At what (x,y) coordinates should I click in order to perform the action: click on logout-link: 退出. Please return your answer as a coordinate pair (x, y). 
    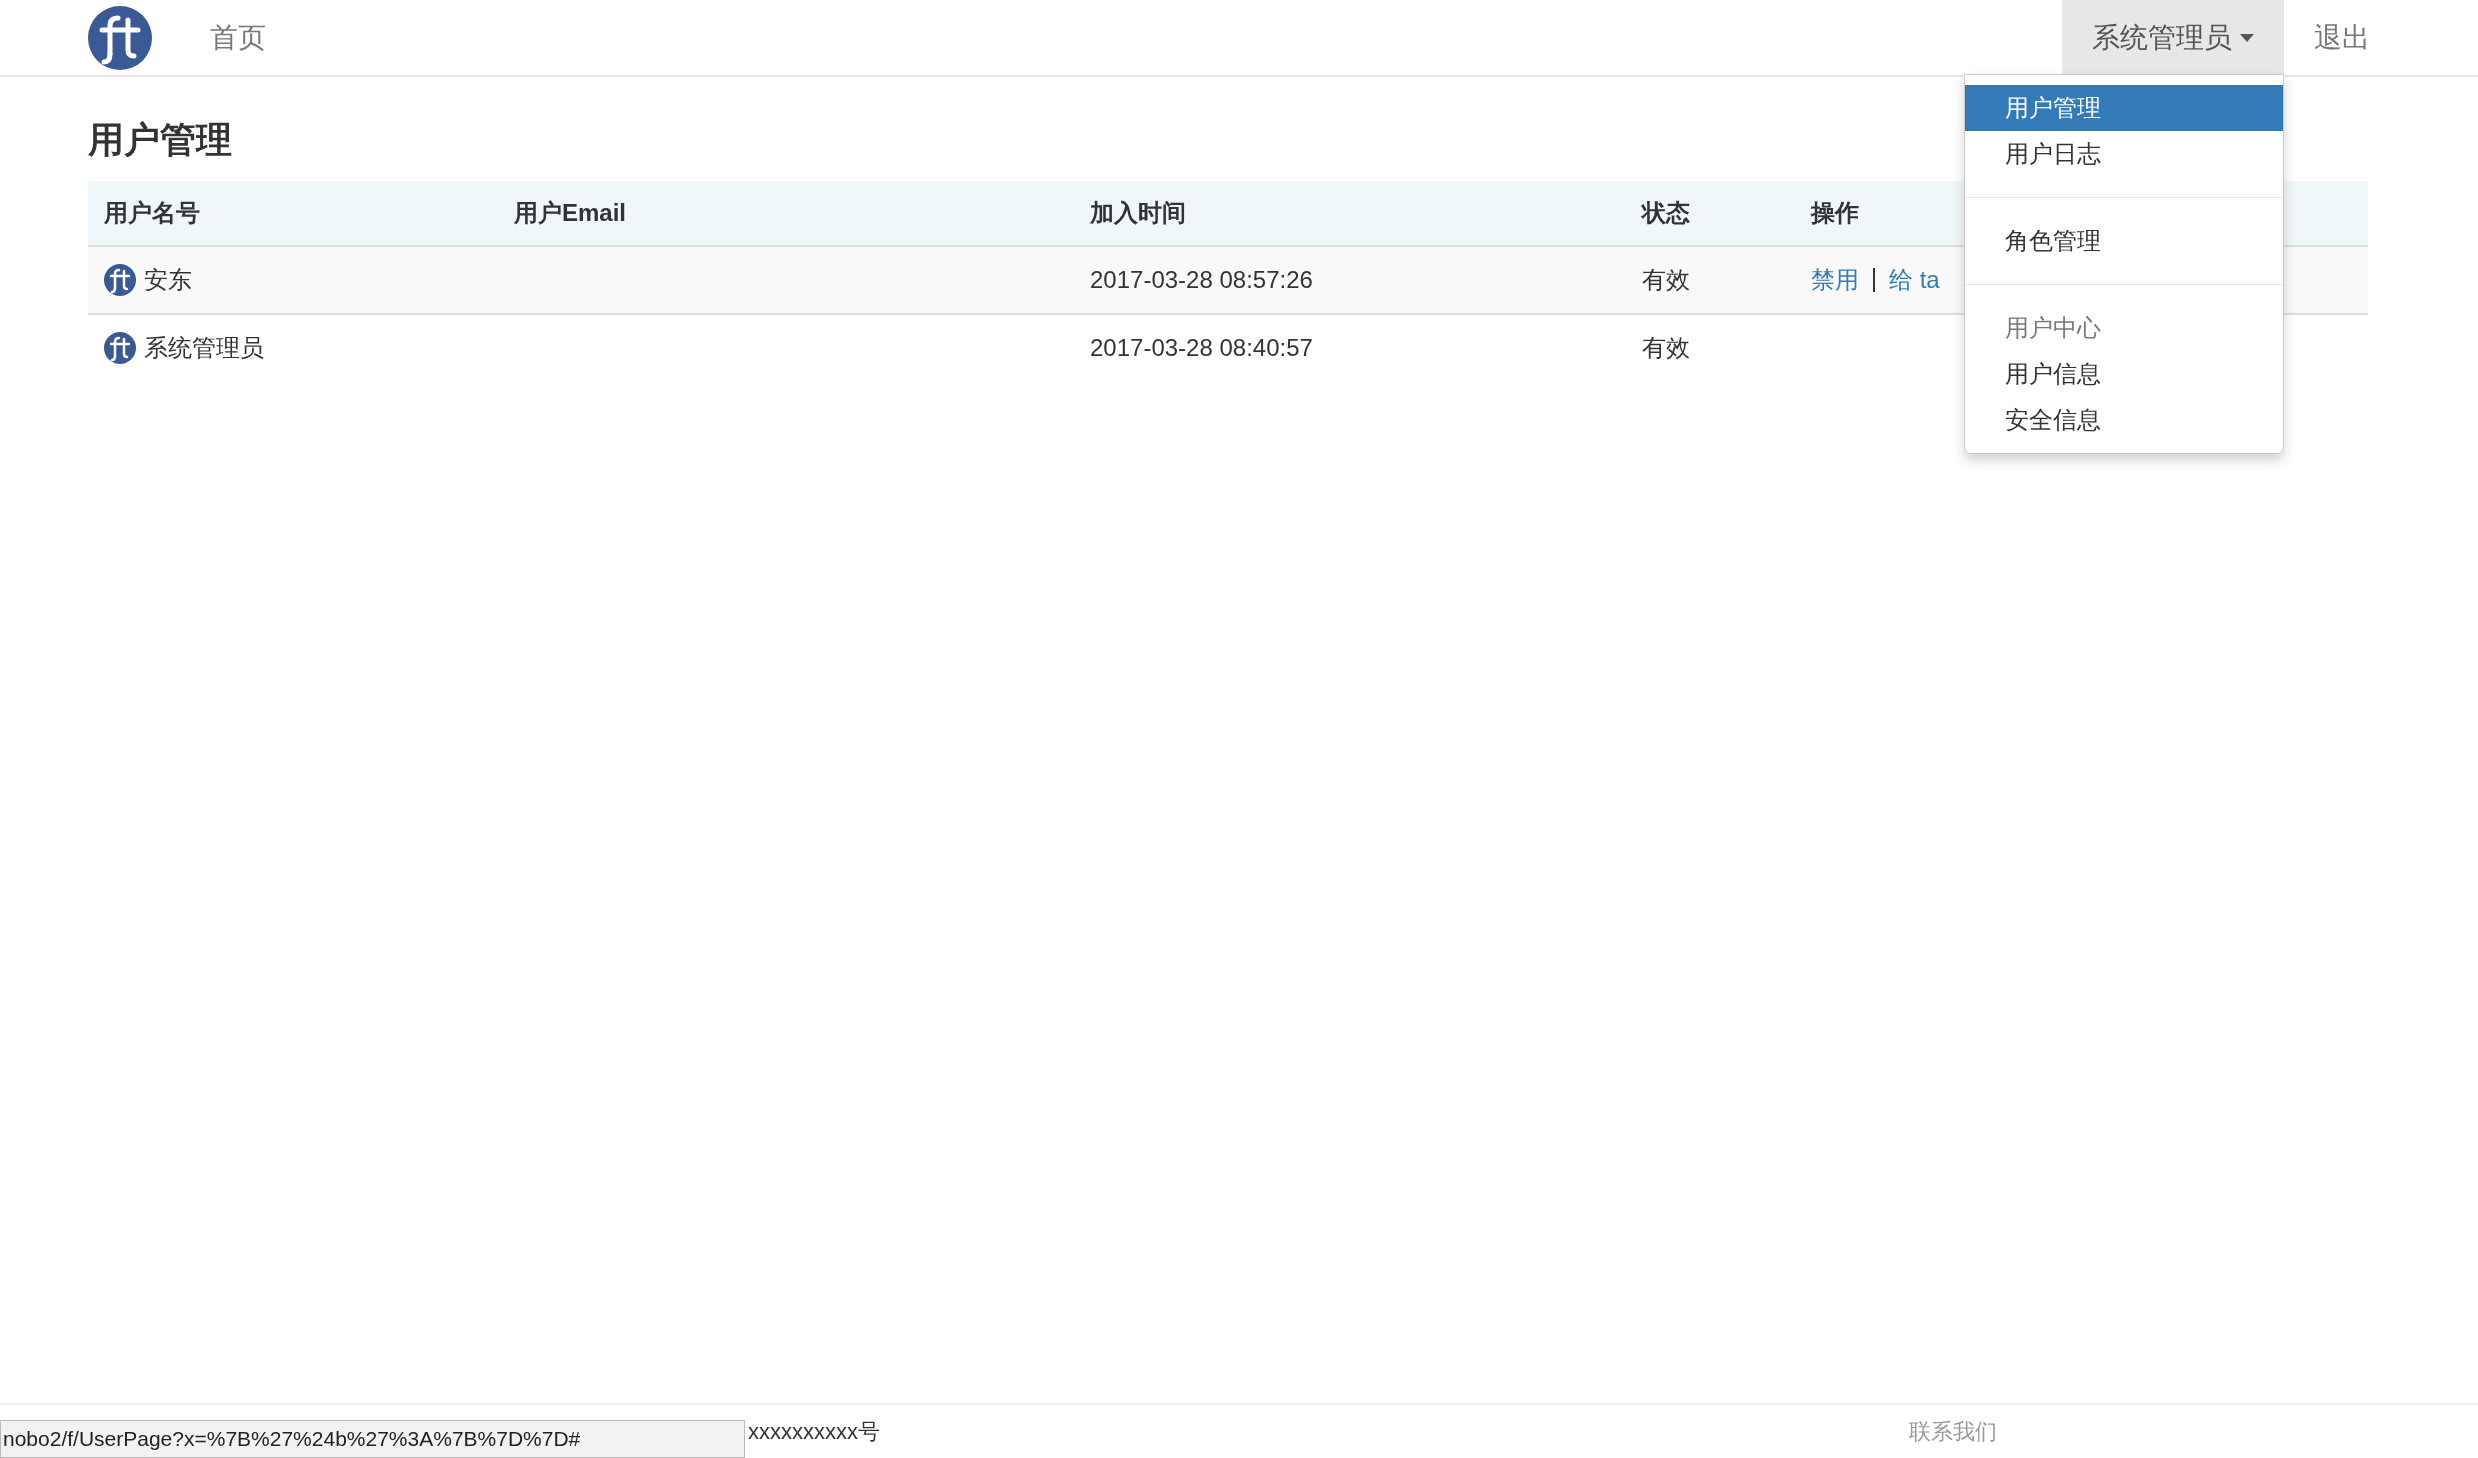
    Looking at the image, I should click on (2342, 37).